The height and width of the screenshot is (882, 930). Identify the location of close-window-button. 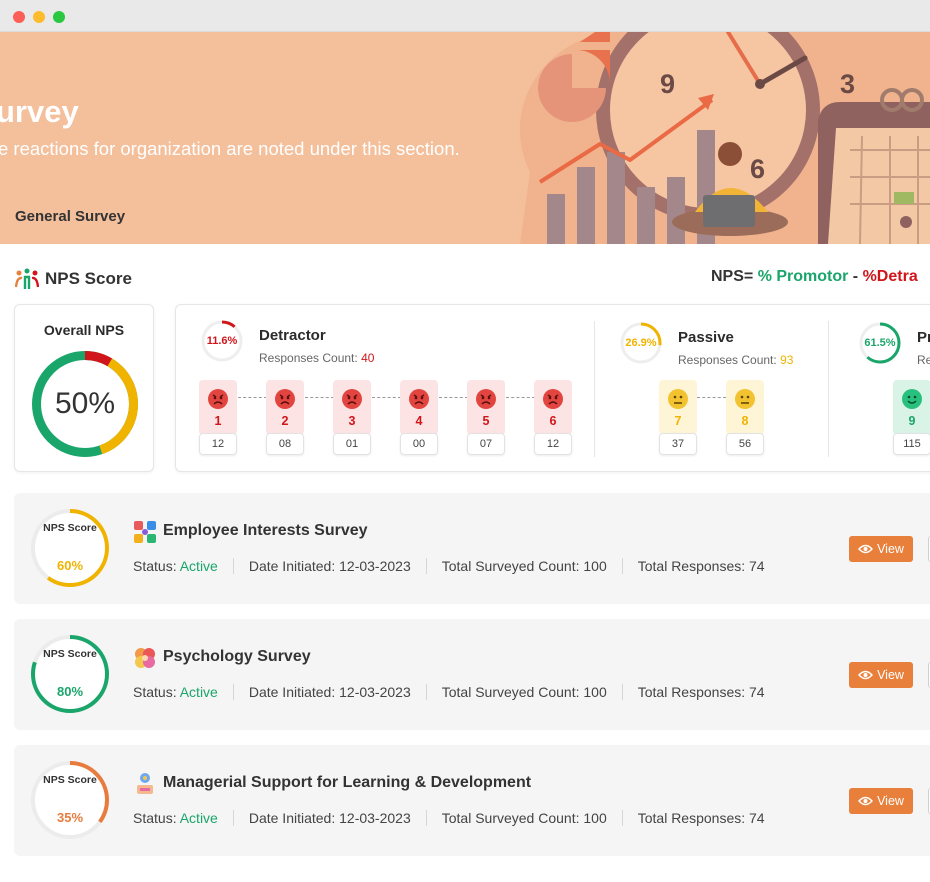
(19, 17).